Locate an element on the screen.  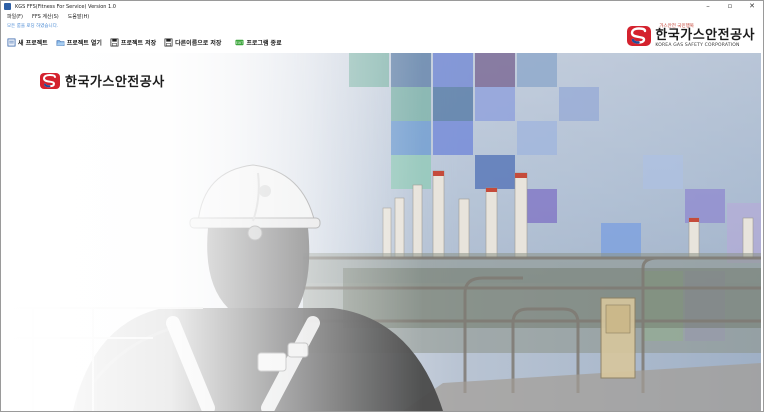
exit-program-label: 프로그램 종료 is located at coordinates (264, 43).